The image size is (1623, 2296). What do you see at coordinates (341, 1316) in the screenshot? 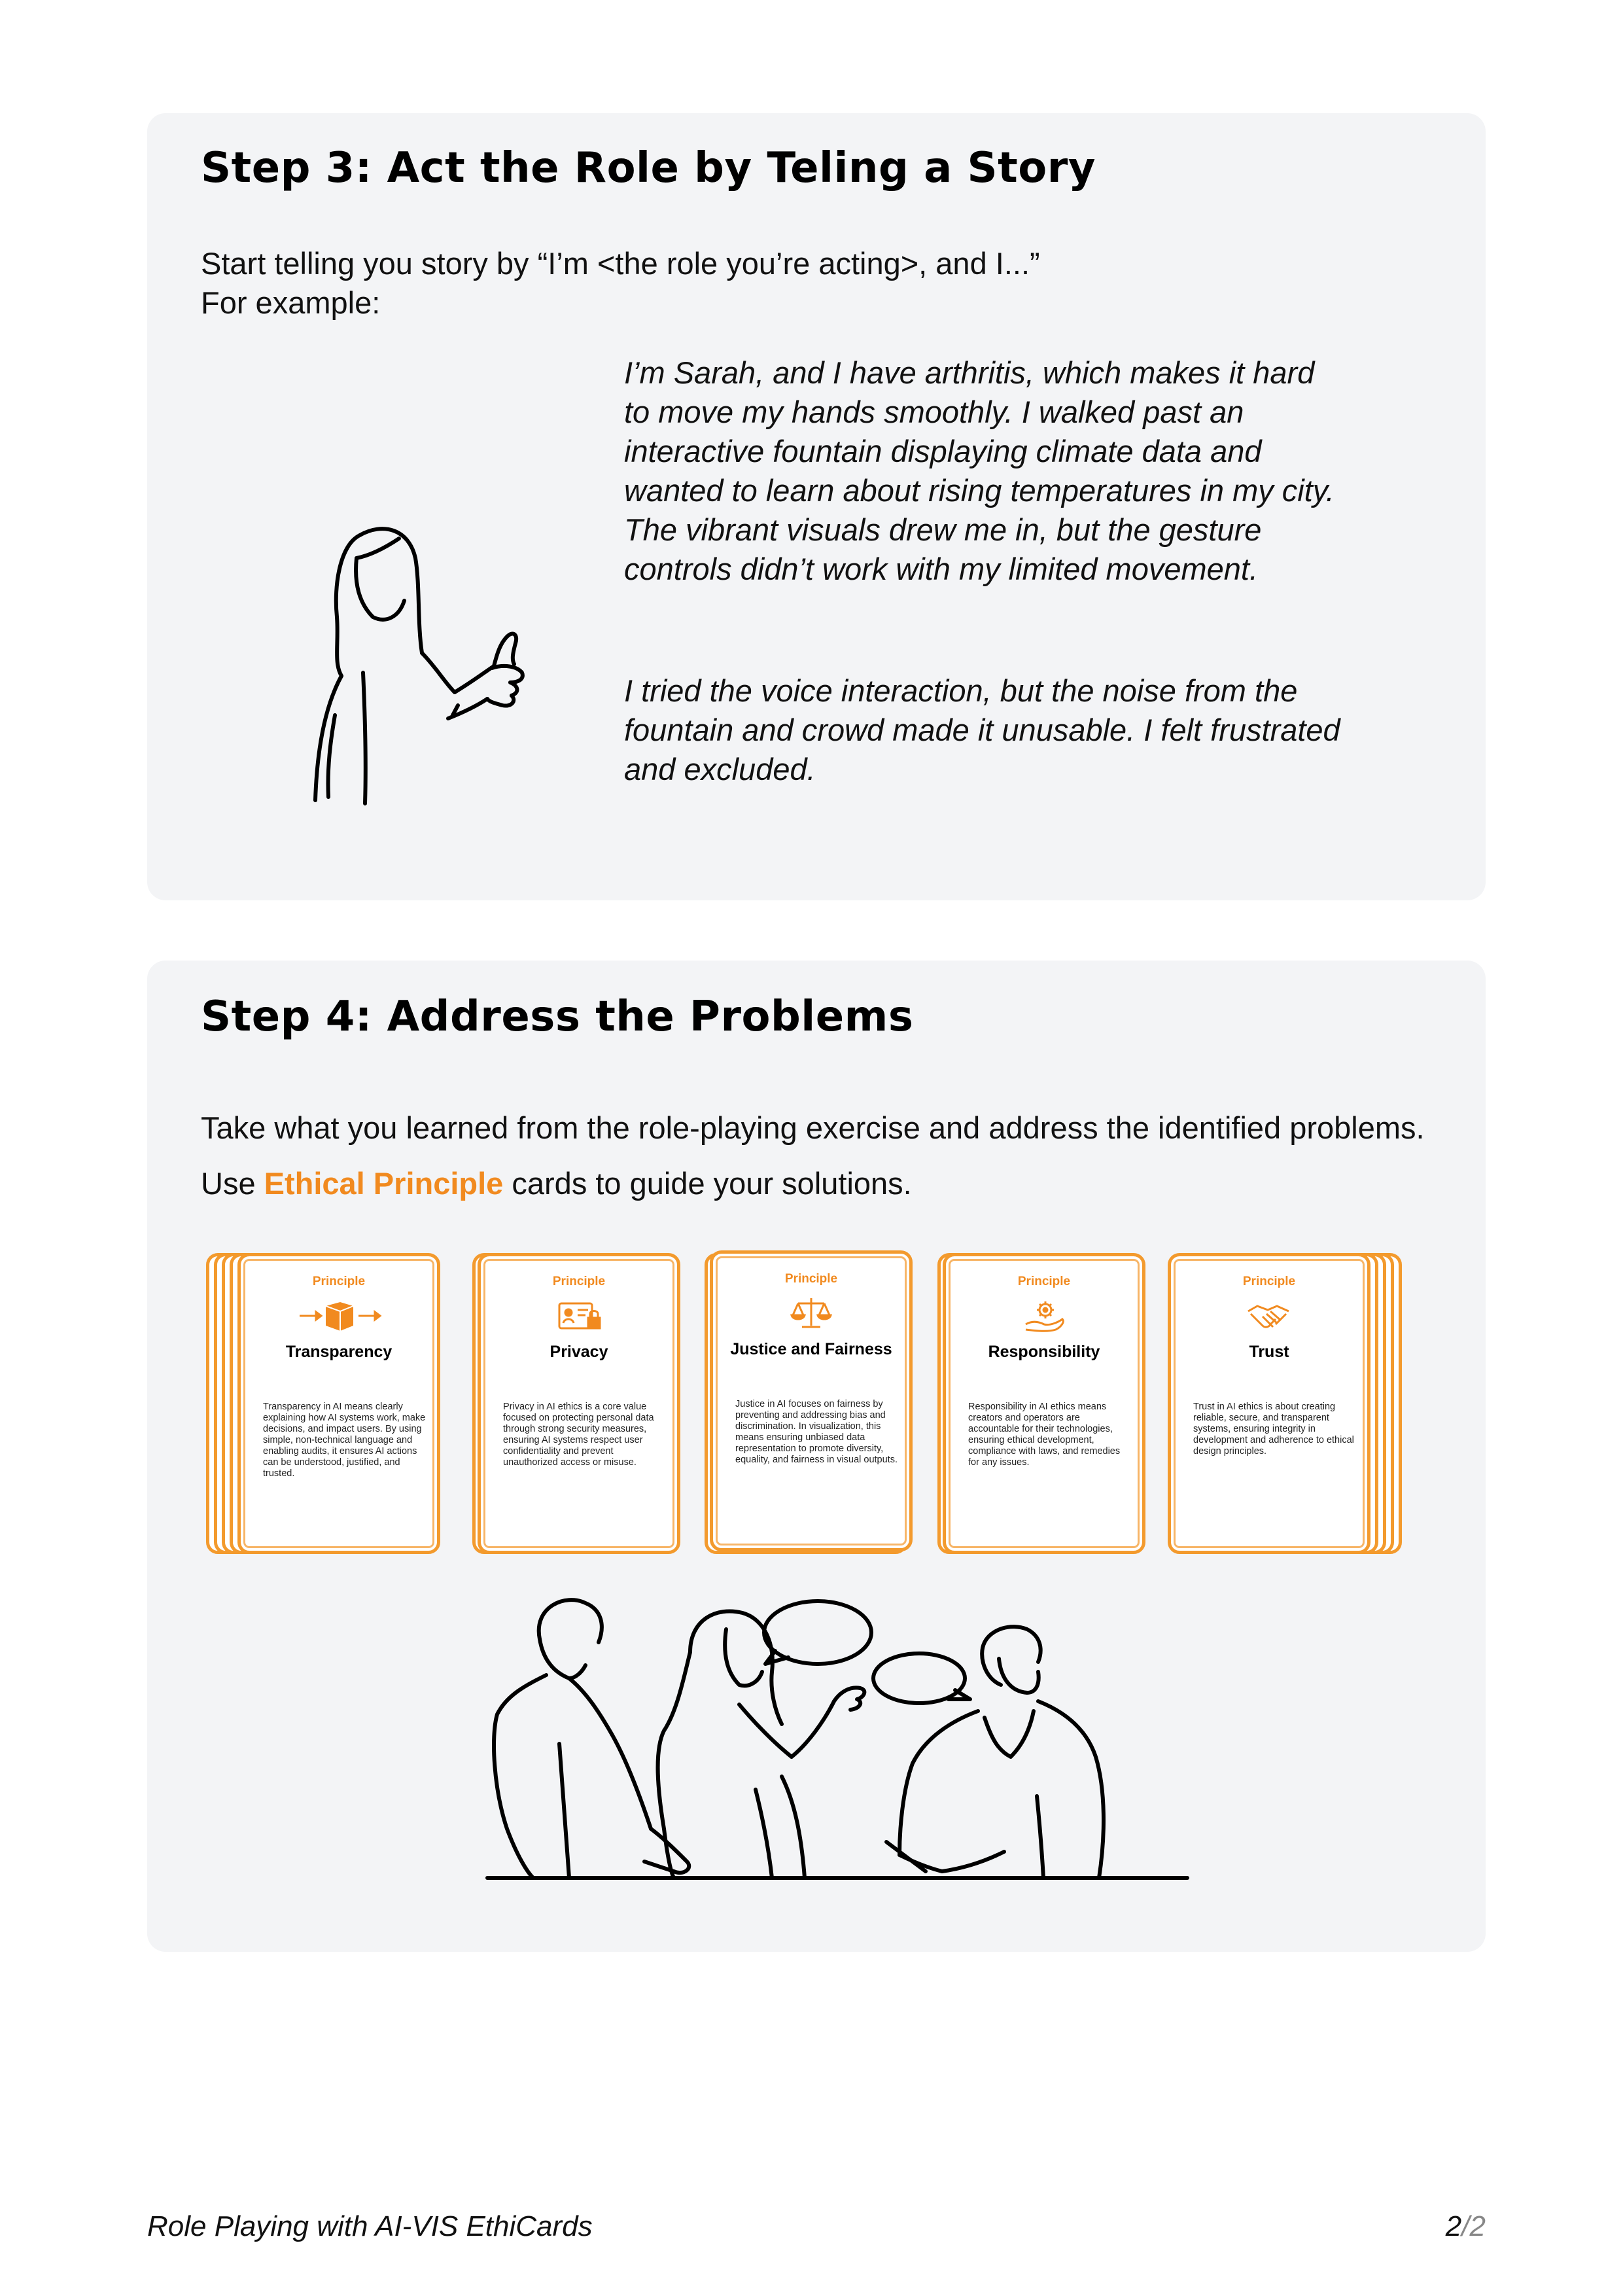
I see `box-arrows-icon` at bounding box center [341, 1316].